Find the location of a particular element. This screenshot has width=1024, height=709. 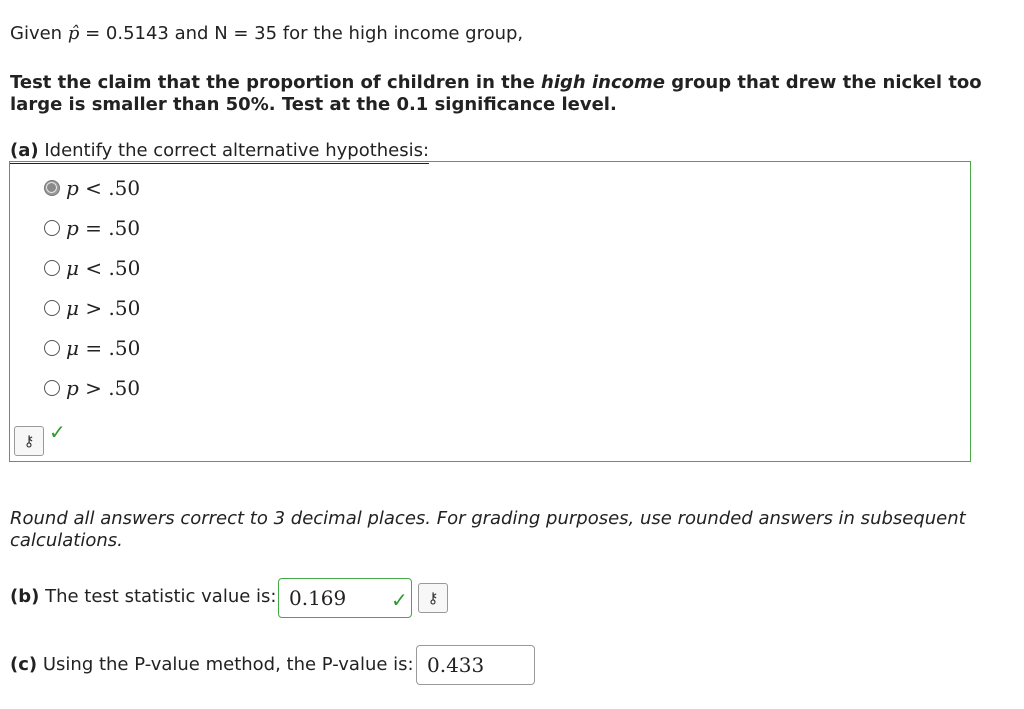

choice-label: μ < .50 is located at coordinates (103, 268).